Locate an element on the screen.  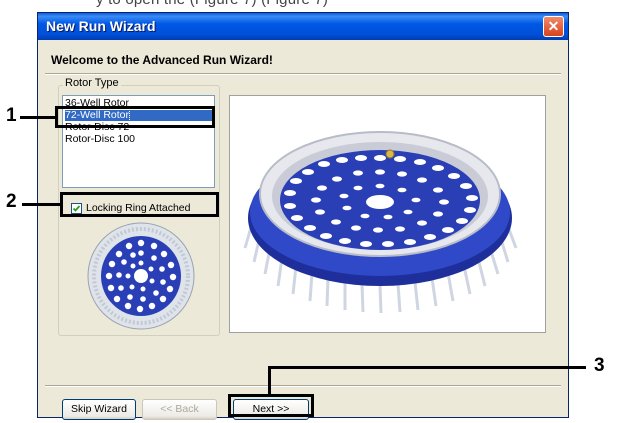
welcome-heading: Welcome to the Advanced Run Wizard! is located at coordinates (162, 60).